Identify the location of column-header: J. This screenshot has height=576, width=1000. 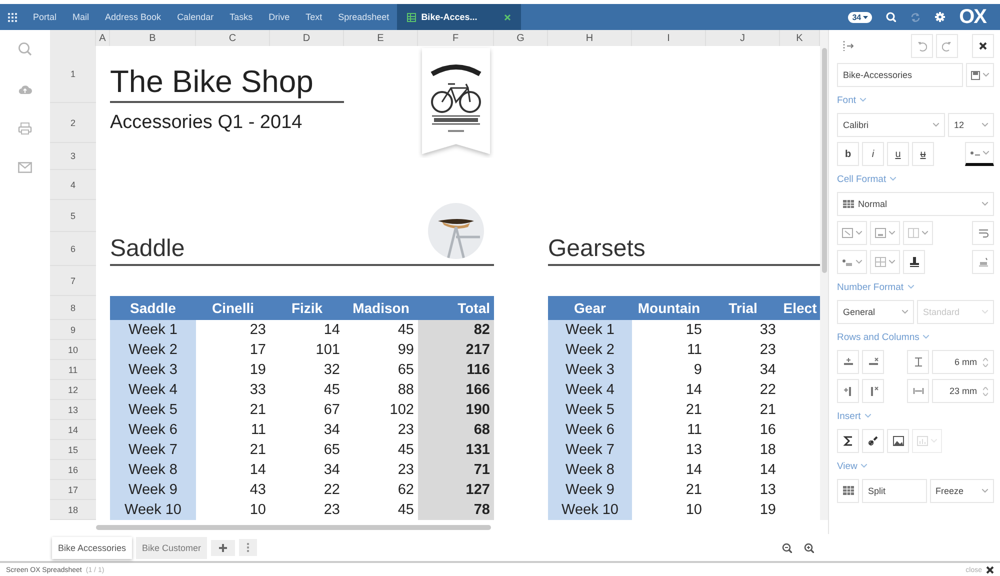
(743, 38).